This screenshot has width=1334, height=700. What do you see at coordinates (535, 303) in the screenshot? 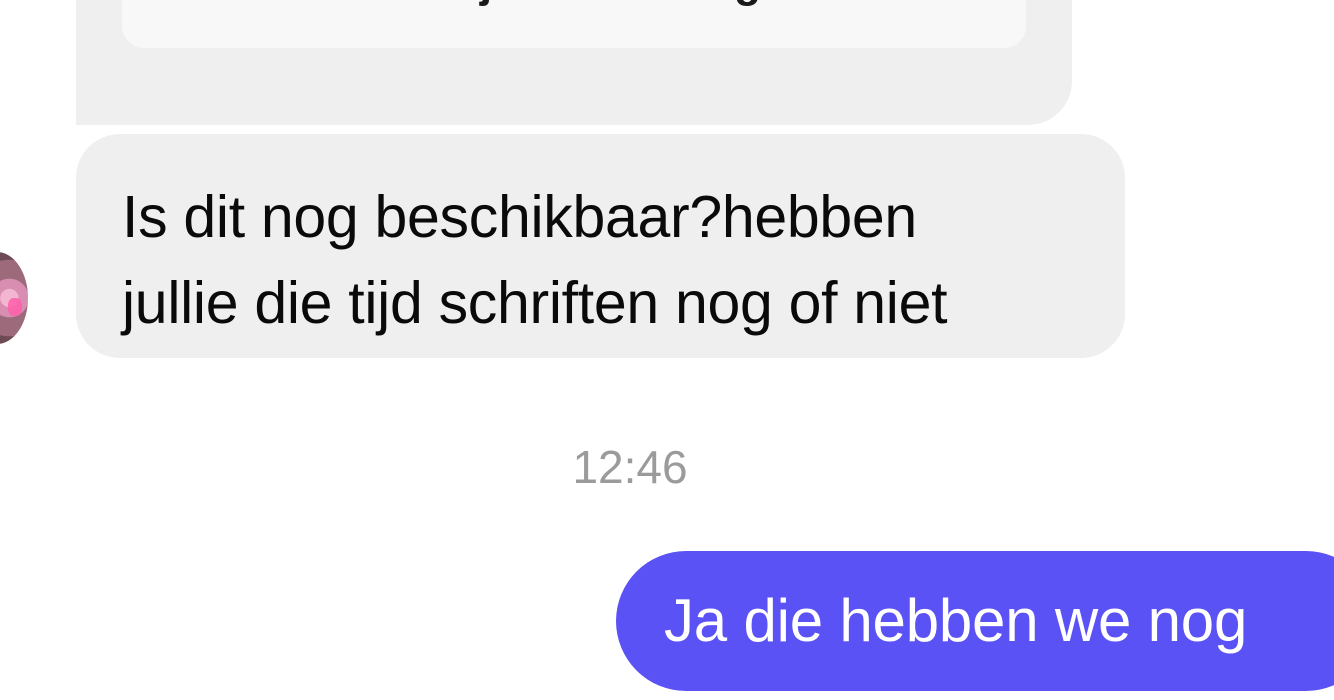
I see `incoming-message-line-2: jullie die tijd schriften nog of niet` at bounding box center [535, 303].